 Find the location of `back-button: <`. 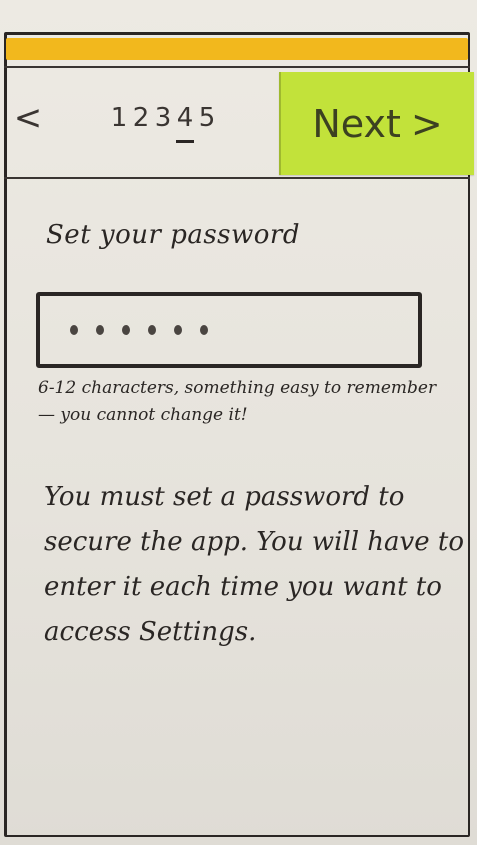

back-button: < is located at coordinates (28, 118).